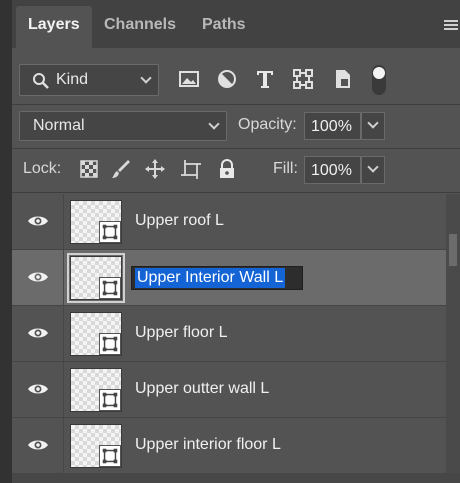 The width and height of the screenshot is (460, 483). I want to click on lock-all-icon, so click(227, 169).